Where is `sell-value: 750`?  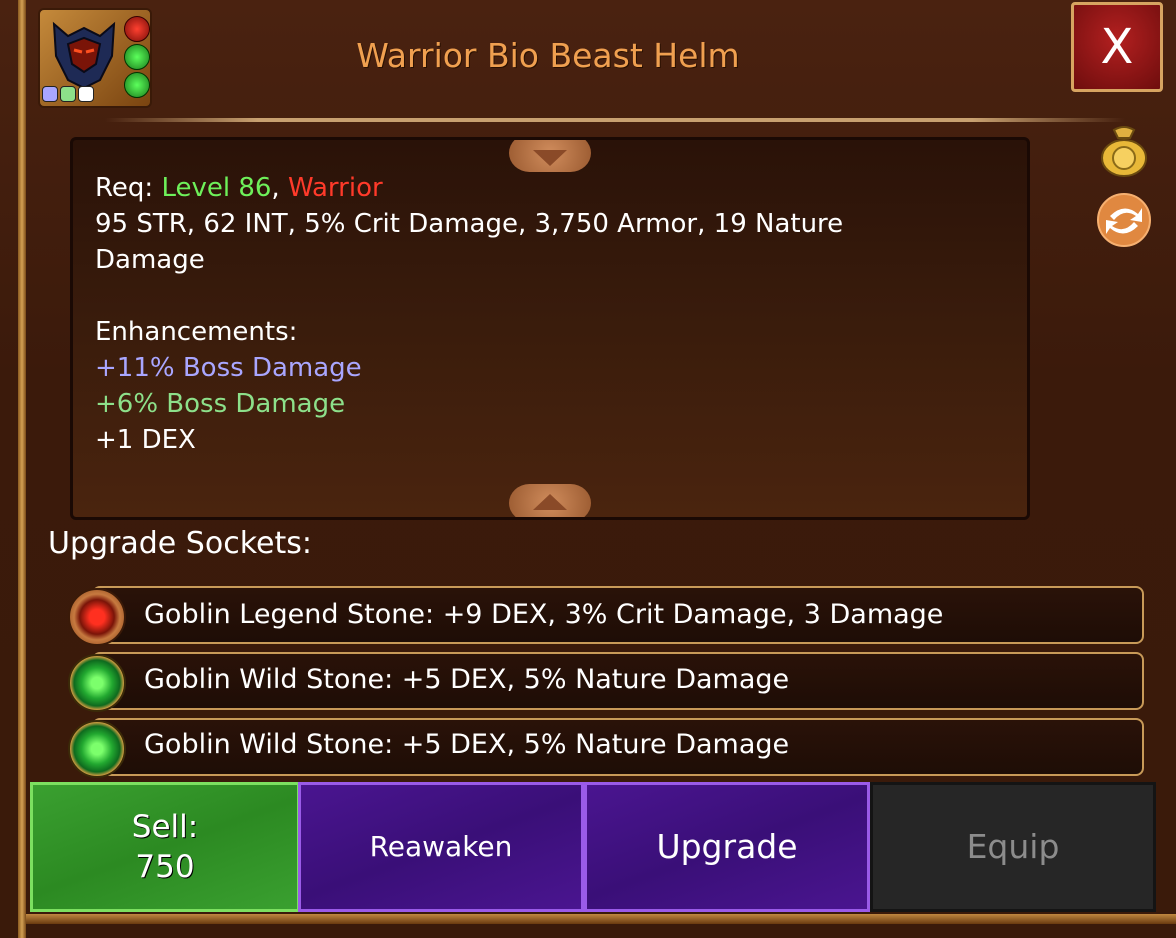
sell-value: 750 is located at coordinates (165, 867).